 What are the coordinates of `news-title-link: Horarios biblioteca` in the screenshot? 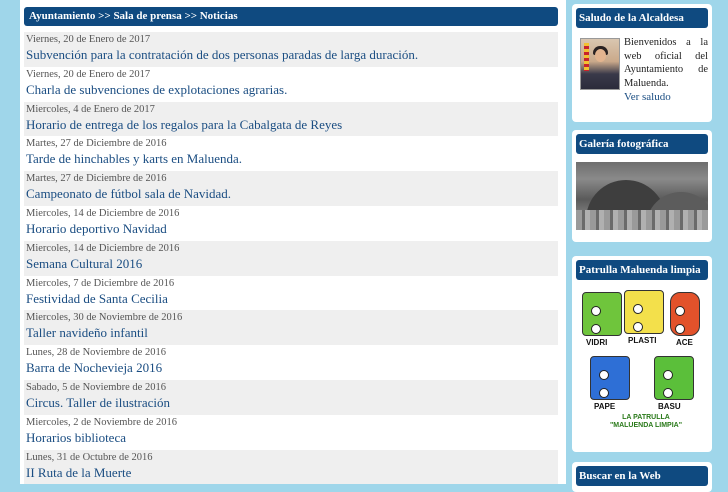 It's located at (292, 438).